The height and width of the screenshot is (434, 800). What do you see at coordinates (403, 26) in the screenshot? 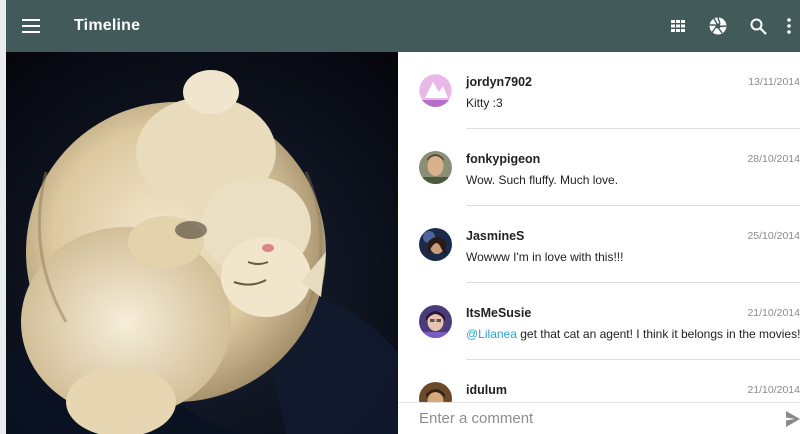
I see `app-toolbar: Timeline` at bounding box center [403, 26].